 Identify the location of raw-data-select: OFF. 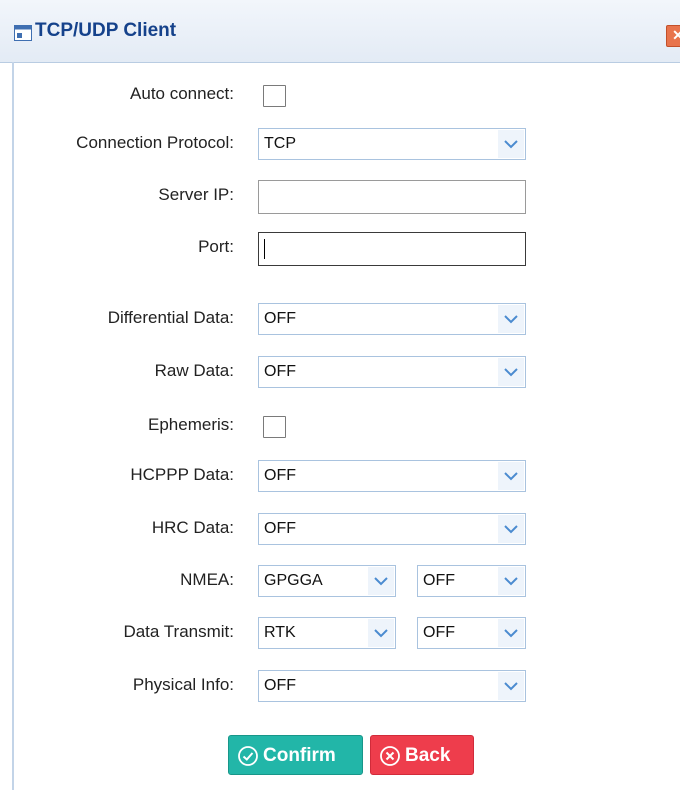
(392, 372).